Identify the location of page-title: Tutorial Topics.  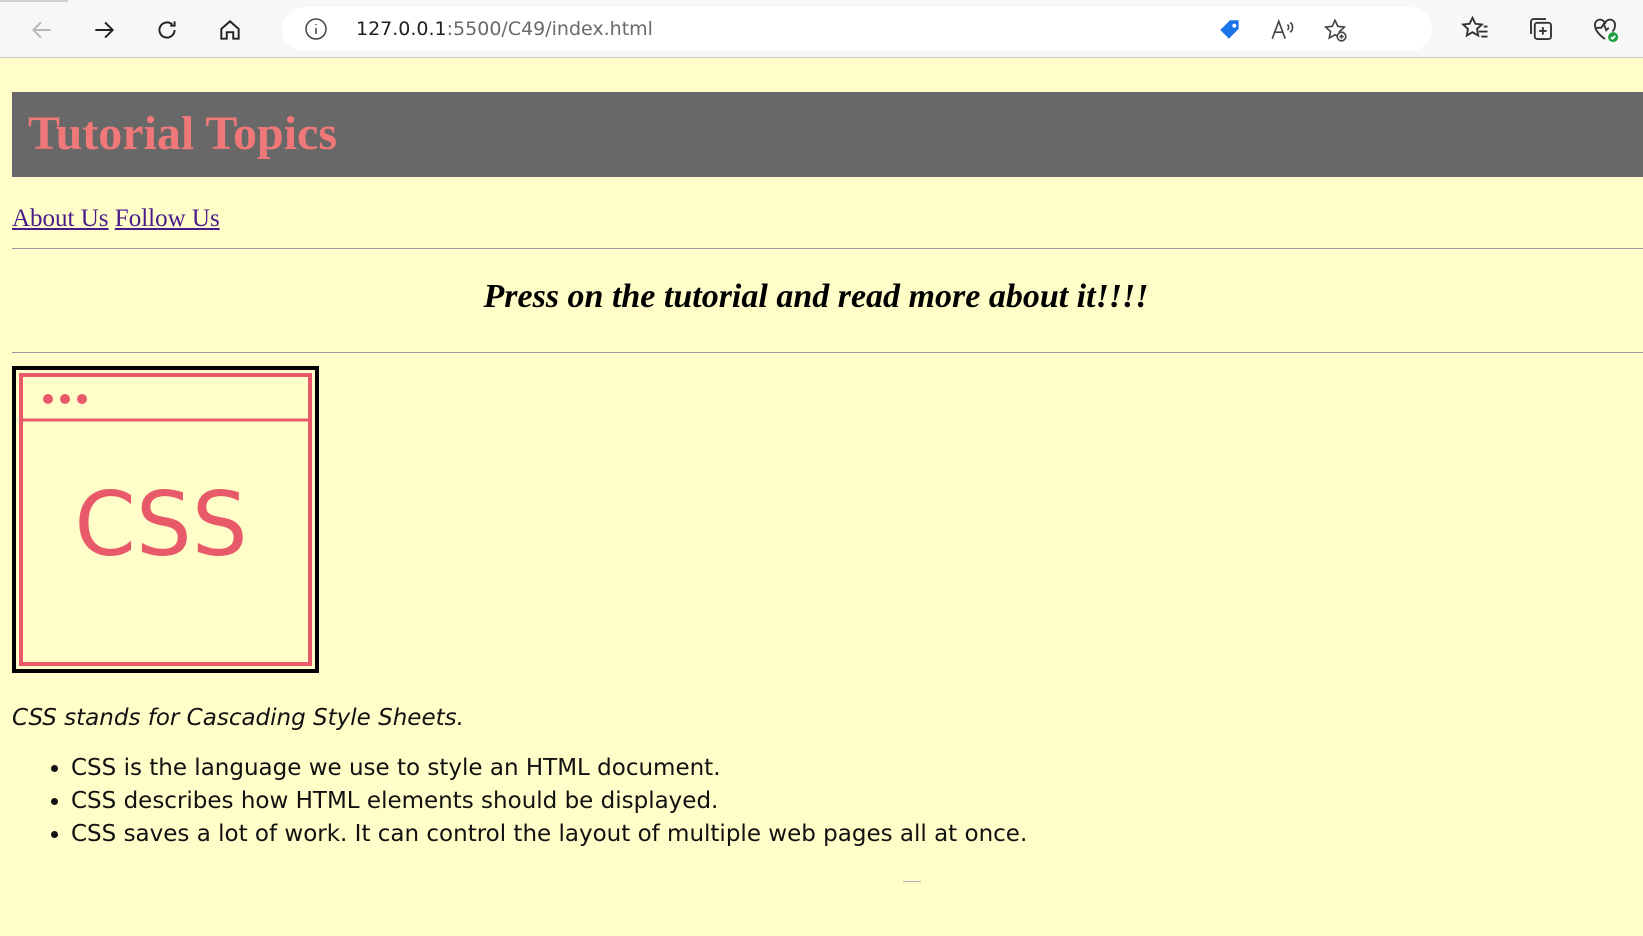
(183, 133).